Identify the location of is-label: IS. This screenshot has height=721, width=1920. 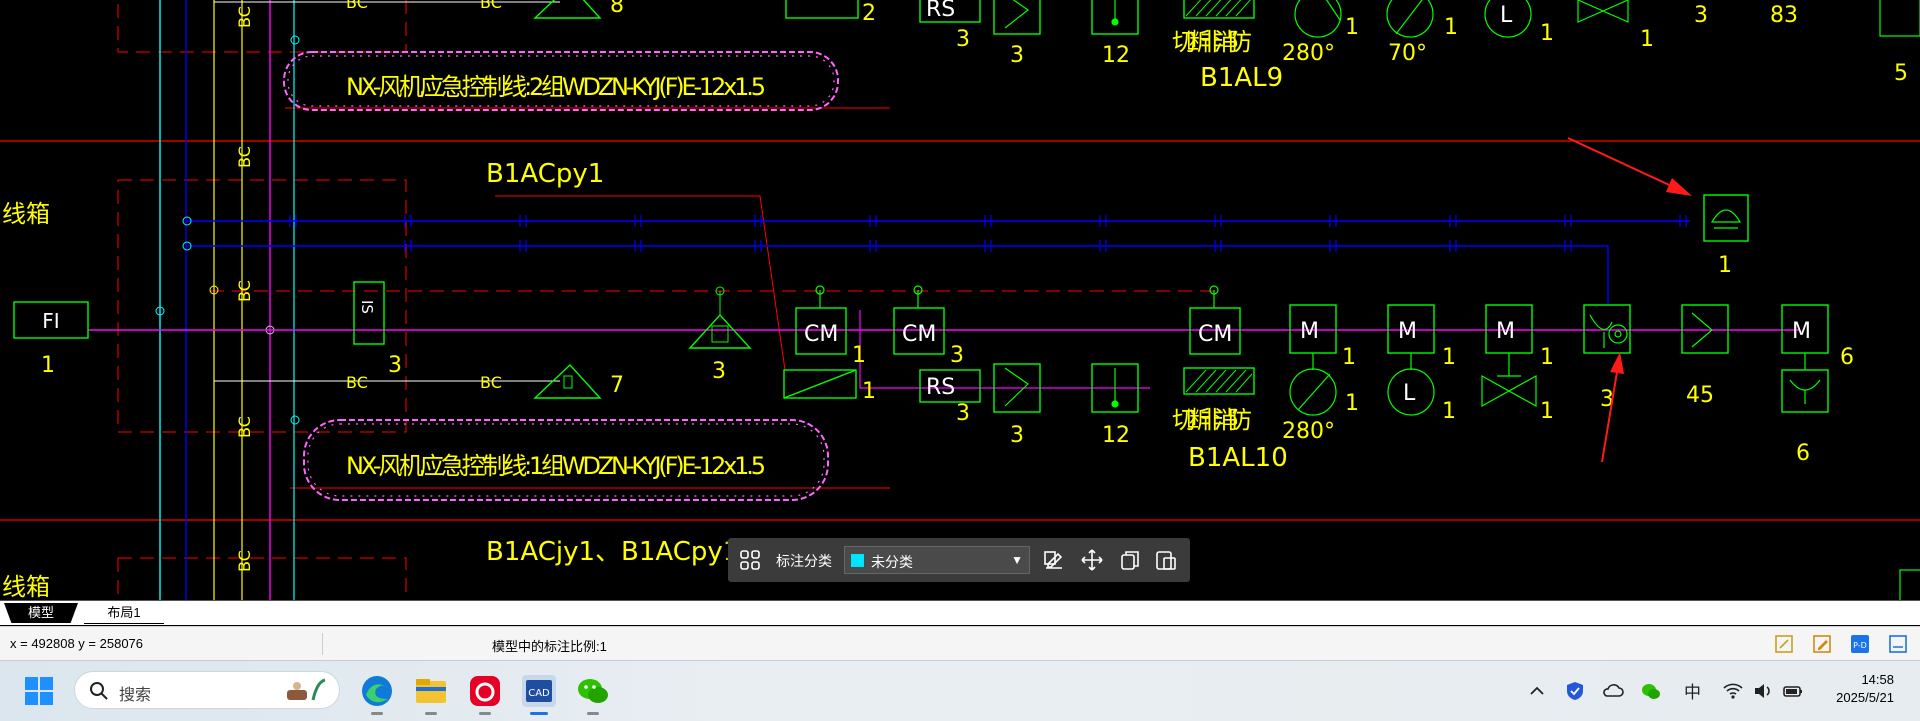
(367, 307).